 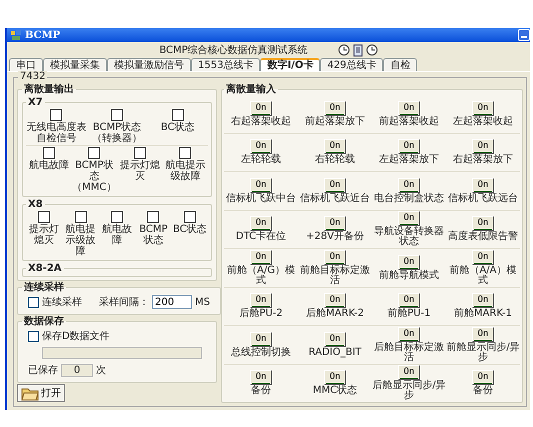 What do you see at coordinates (56, 133) in the screenshot?
I see `checkbox-label: 无线电高度表自检信号` at bounding box center [56, 133].